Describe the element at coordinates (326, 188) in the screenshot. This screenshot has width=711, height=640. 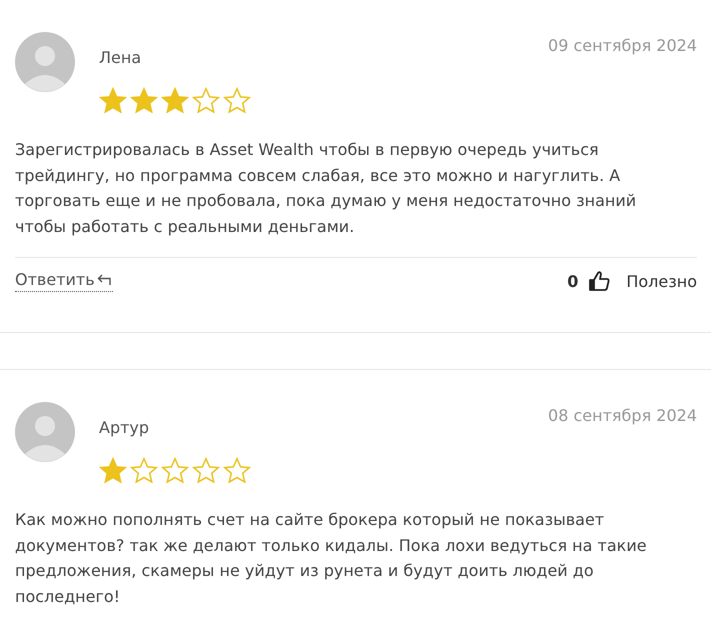
I see `review-text: Зарегистрировалась в Asset Wealth чтобы в первую очередь учиться трейдингу, но программа совсем слабая, все это можно и нагуглить. А торговать еще и не пробовала, пока думаю у меня недостаточно знаний чтобы работать с реальными деньгами.` at that location.